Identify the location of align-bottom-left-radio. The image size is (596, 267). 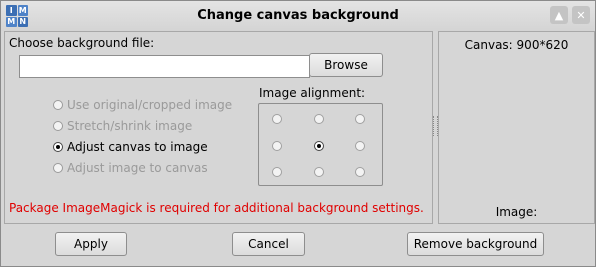
(277, 172).